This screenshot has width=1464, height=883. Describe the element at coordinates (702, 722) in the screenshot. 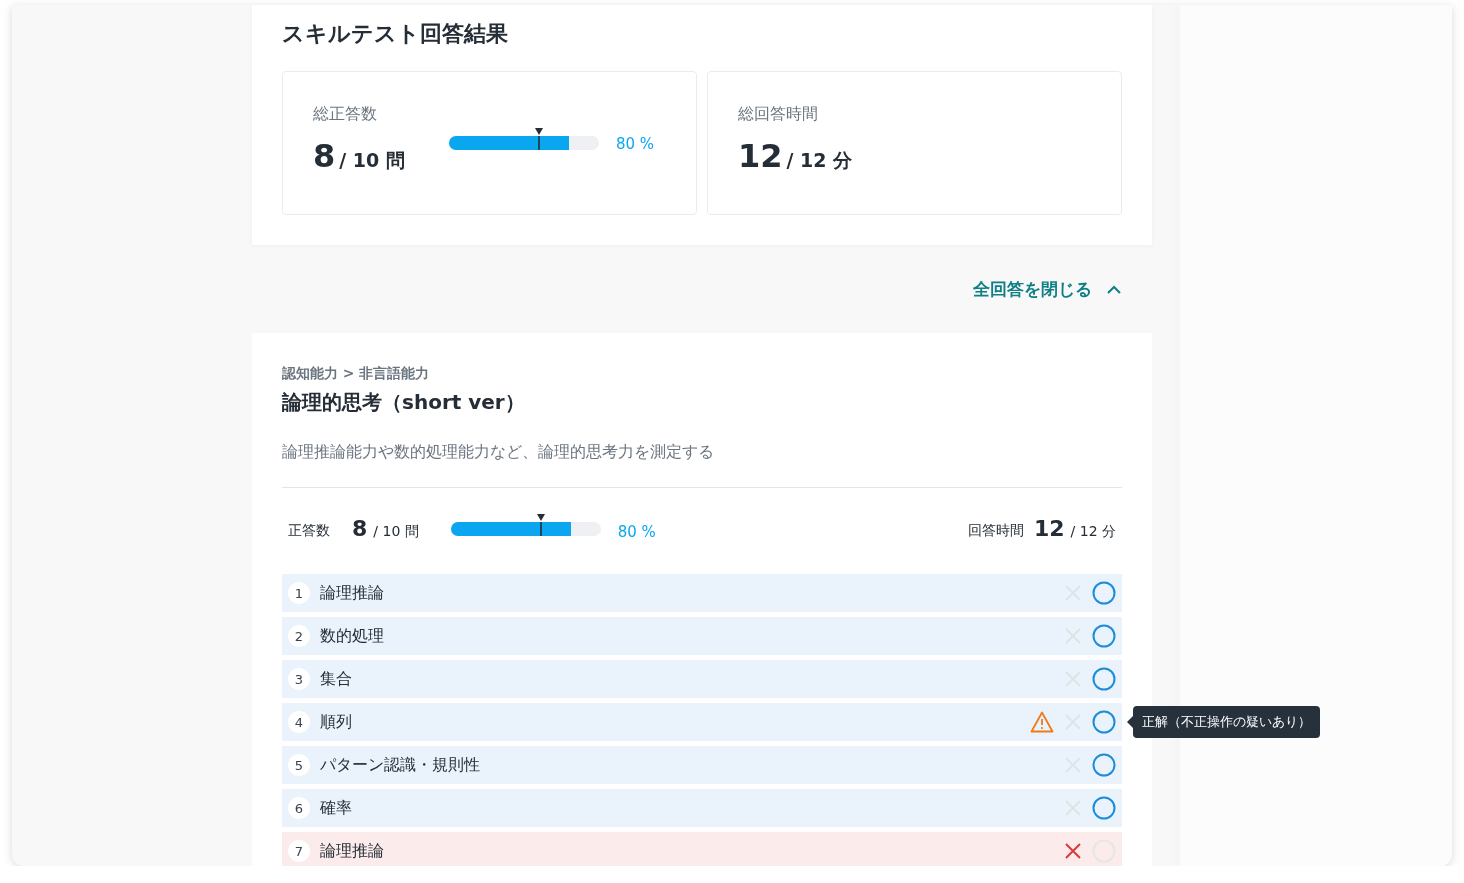

I see `question-row: 4 順列` at that location.